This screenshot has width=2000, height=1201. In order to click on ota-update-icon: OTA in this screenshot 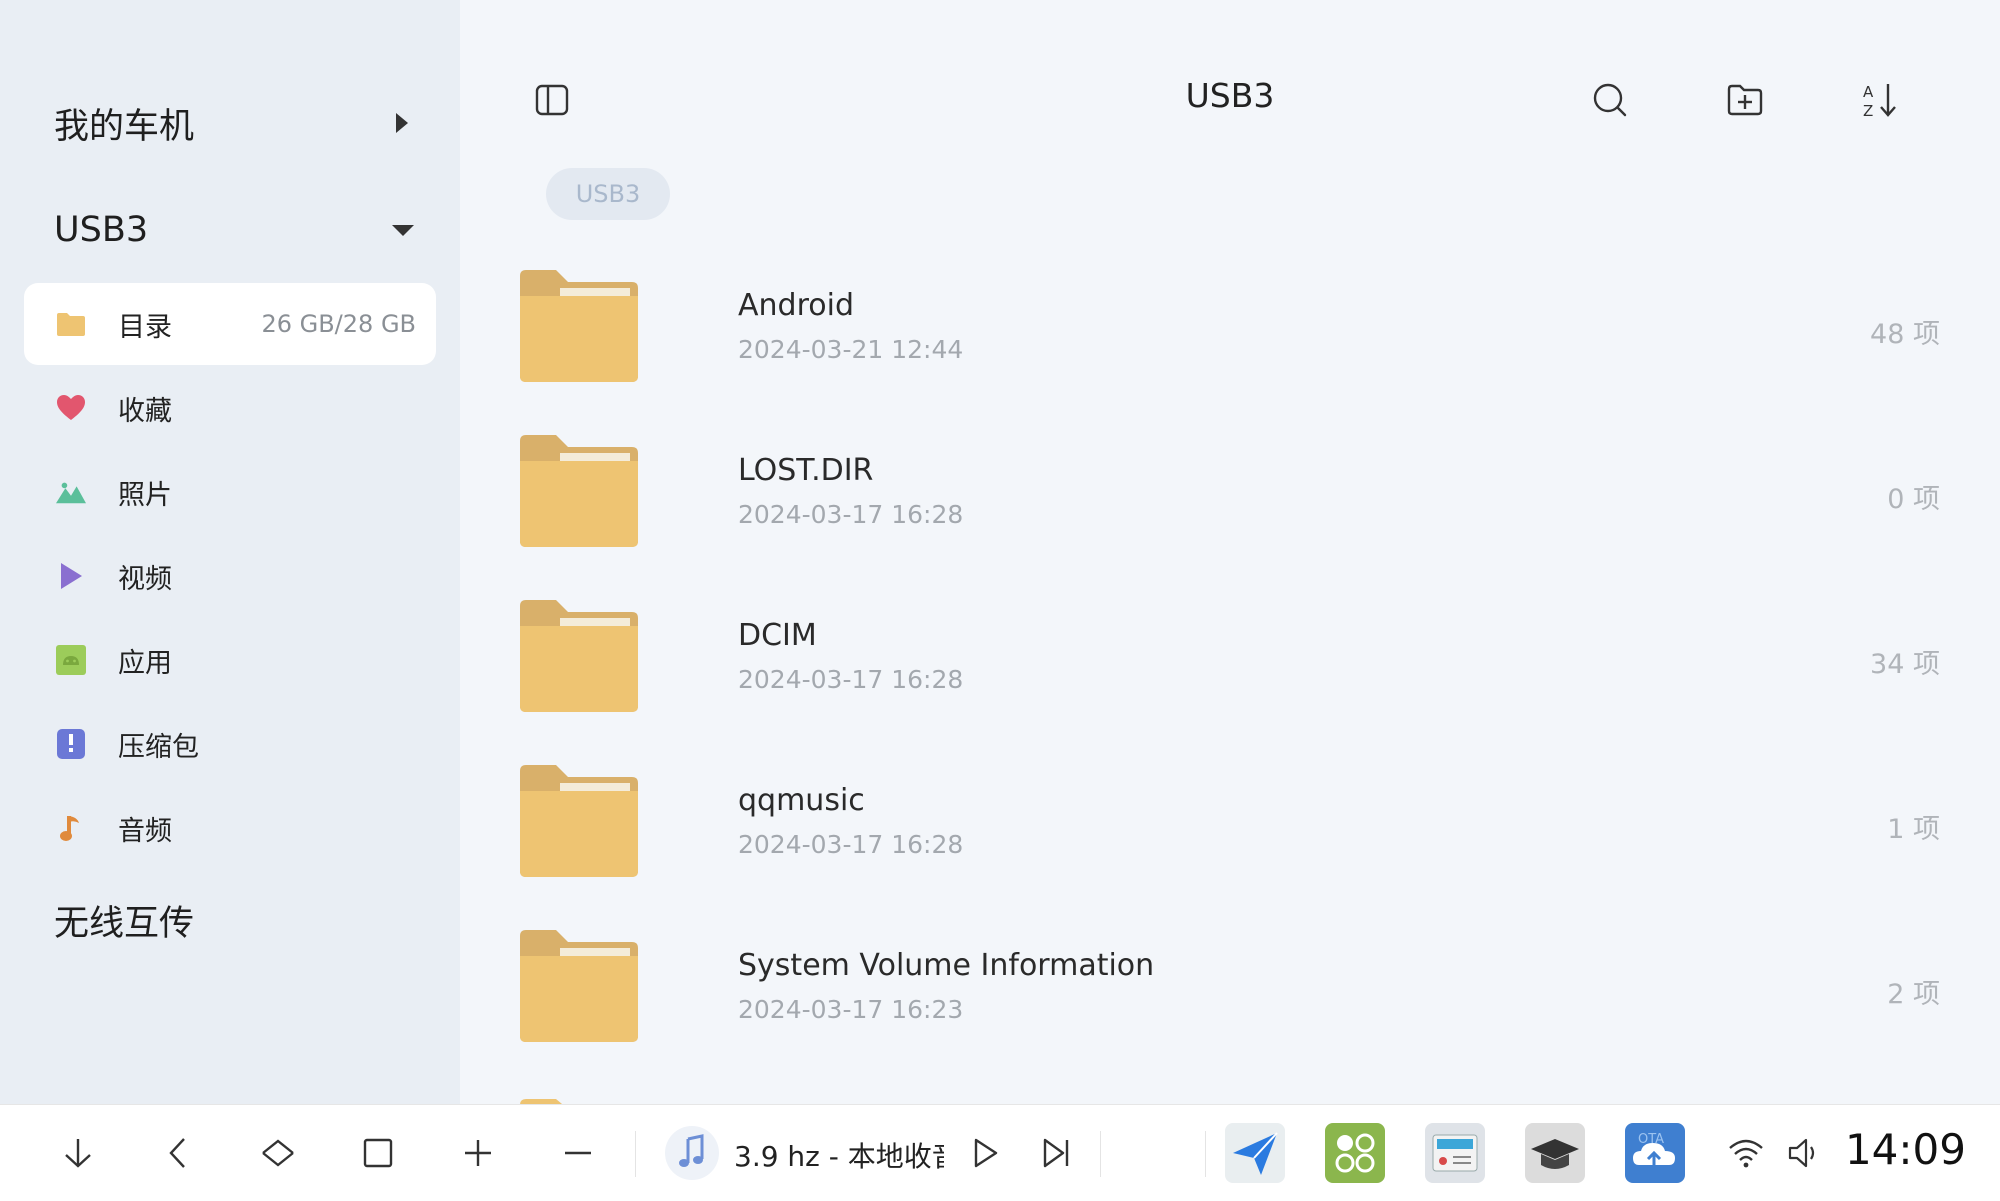, I will do `click(1655, 1153)`.